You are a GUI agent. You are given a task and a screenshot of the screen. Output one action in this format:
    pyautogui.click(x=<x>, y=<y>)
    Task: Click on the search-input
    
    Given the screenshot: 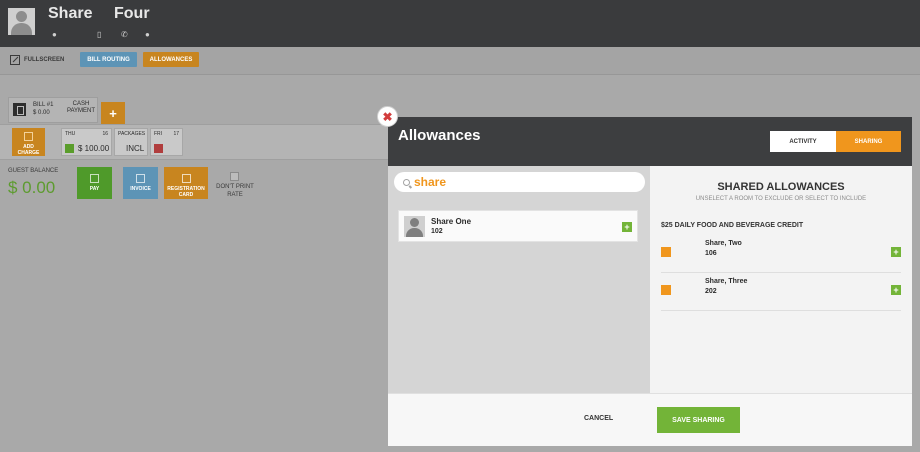 What is the action you would take?
    pyautogui.click(x=519, y=182)
    